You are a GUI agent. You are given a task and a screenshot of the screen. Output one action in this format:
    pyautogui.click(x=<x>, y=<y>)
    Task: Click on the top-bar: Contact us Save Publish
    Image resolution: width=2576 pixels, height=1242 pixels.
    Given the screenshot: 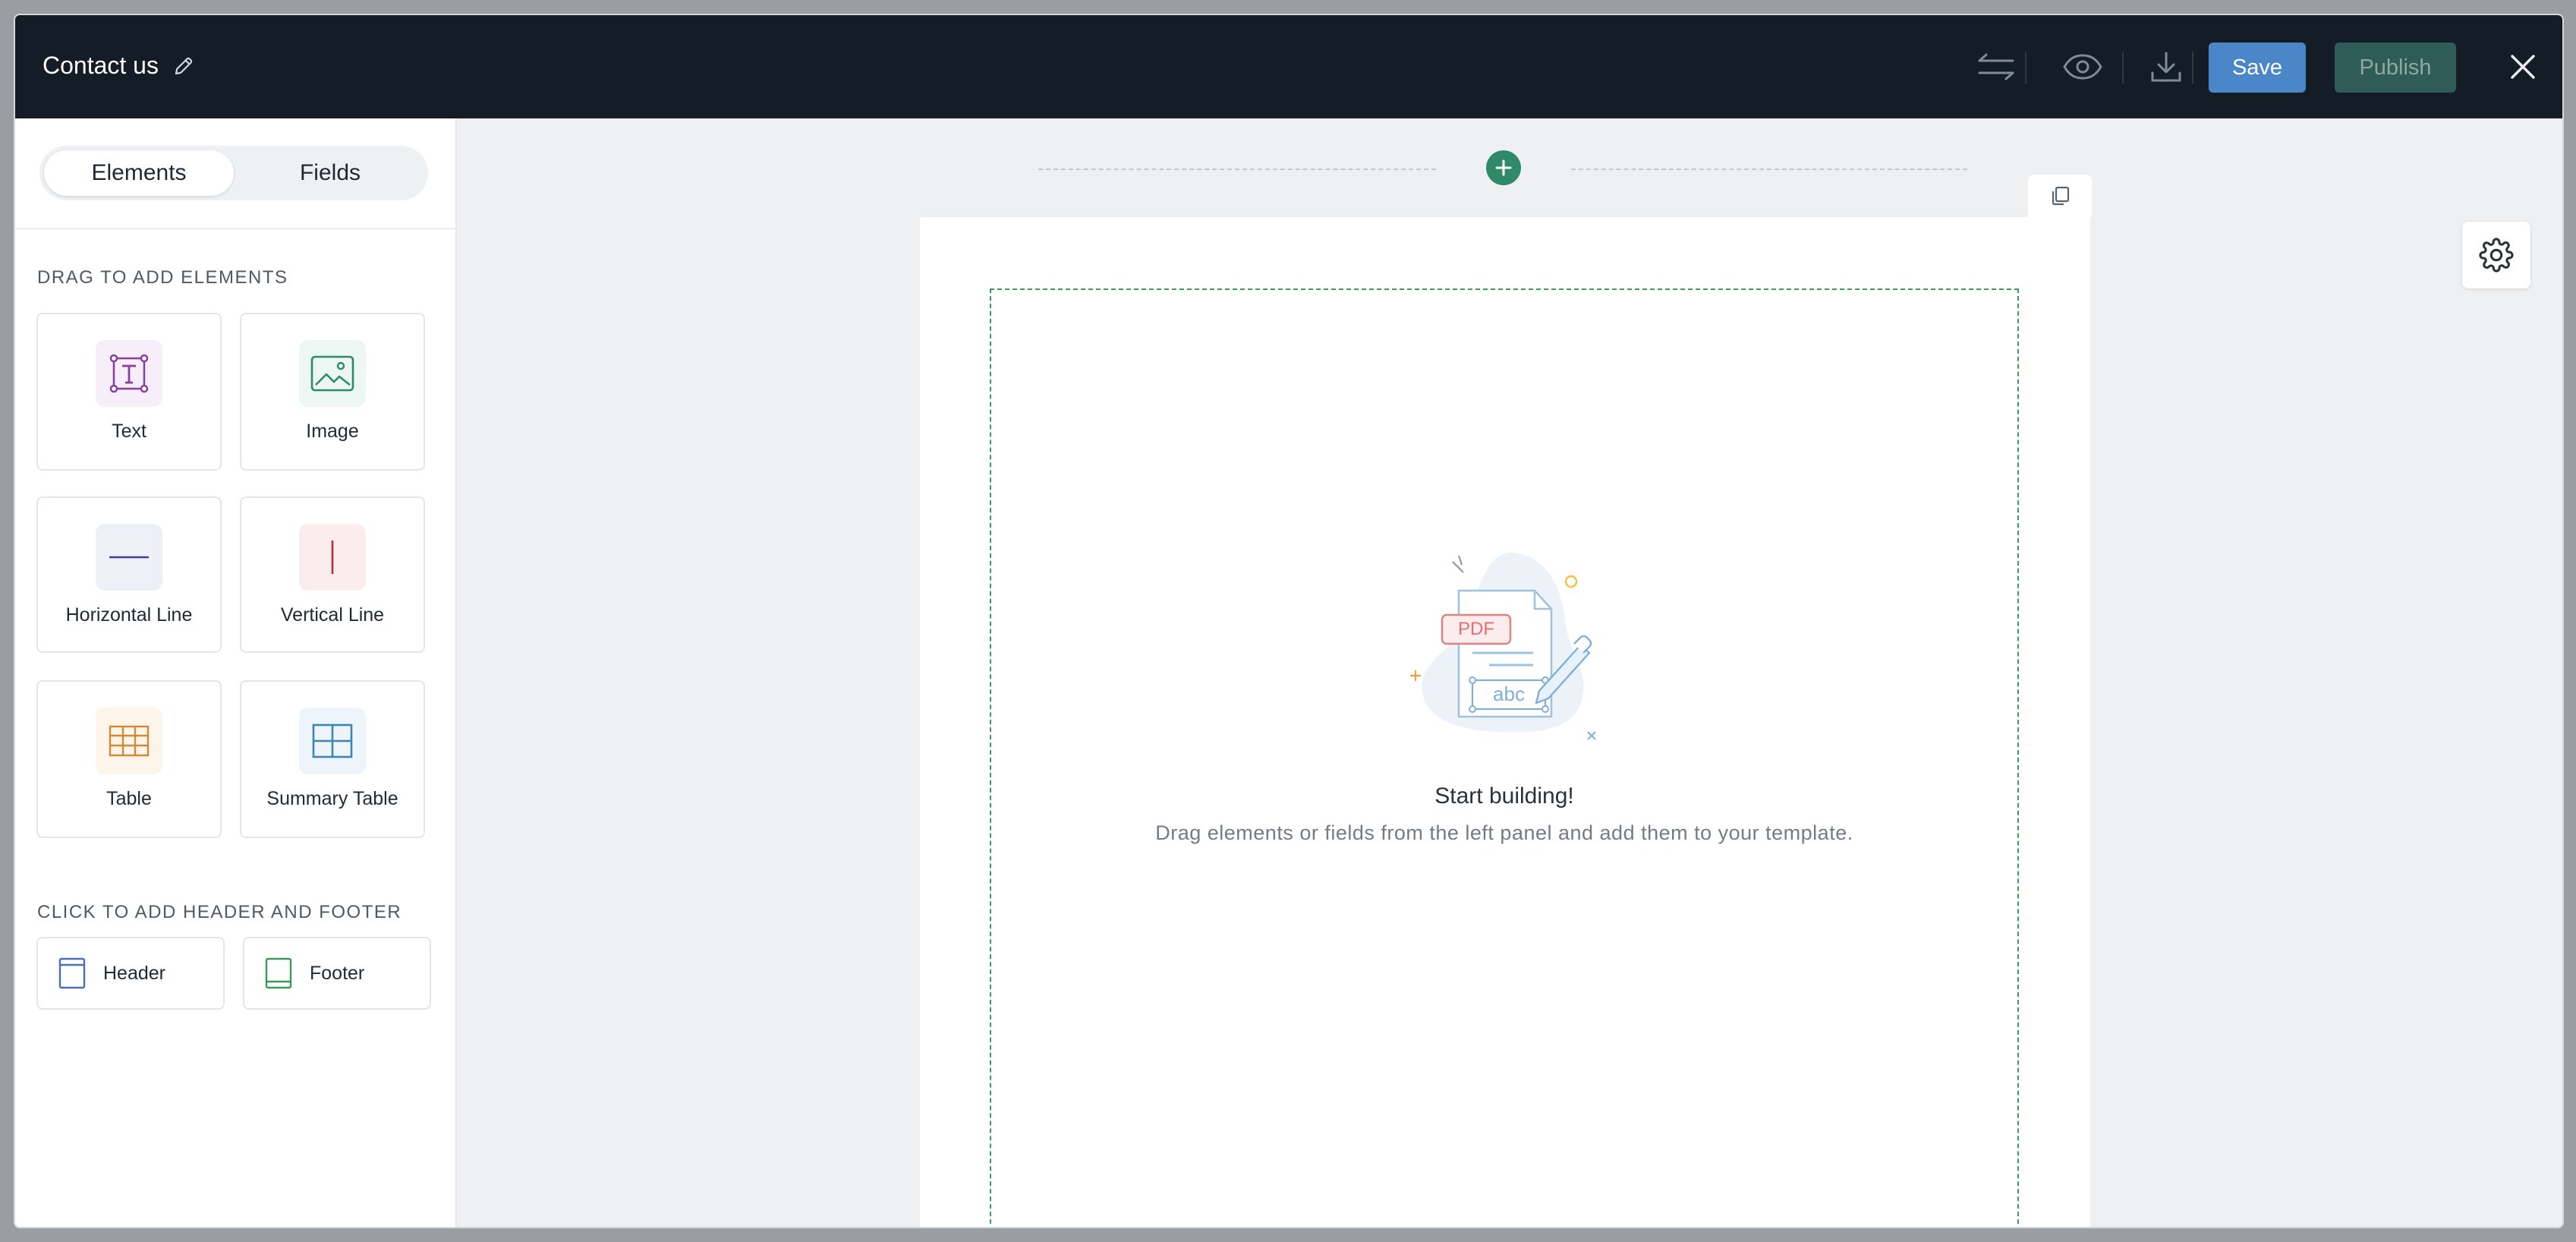 What is the action you would take?
    pyautogui.click(x=1288, y=66)
    